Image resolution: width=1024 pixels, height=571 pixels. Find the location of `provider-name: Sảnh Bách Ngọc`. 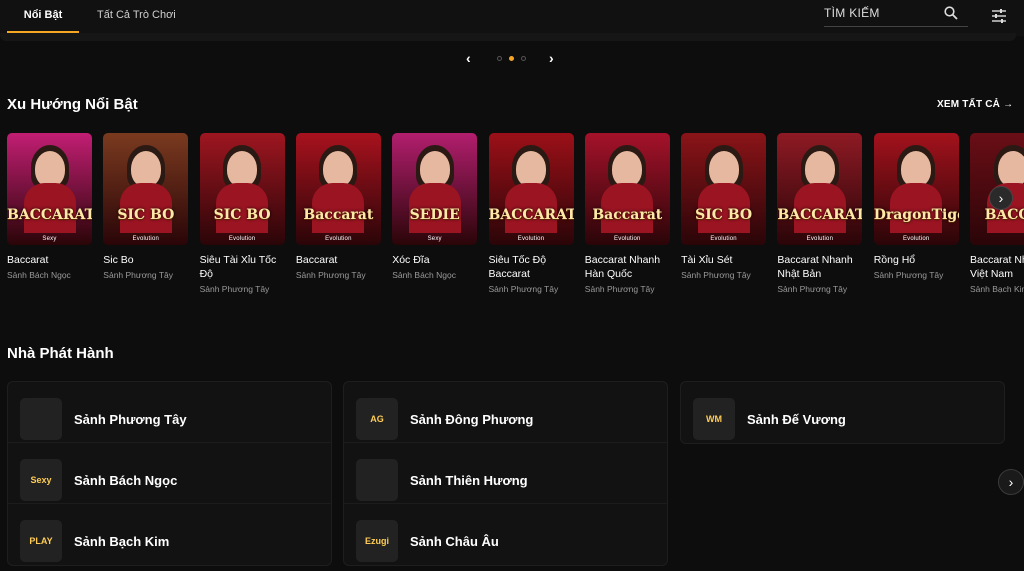

provider-name: Sảnh Bách Ngọc is located at coordinates (126, 480).